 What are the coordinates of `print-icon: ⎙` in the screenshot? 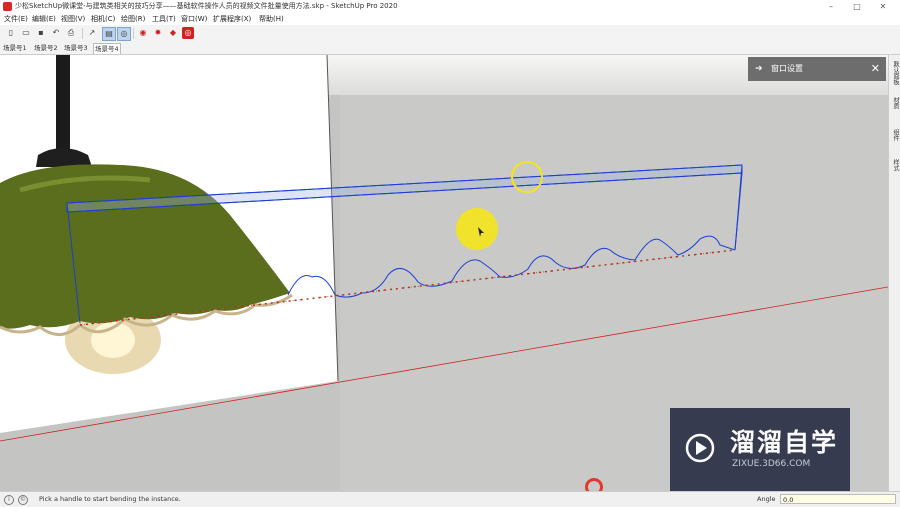 It's located at (71, 33).